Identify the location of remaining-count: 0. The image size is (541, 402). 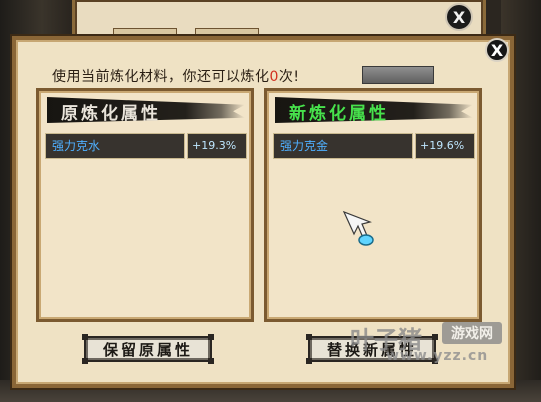
(274, 77).